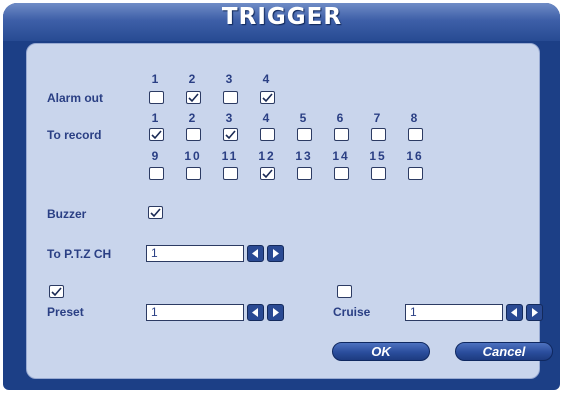 Image resolution: width=564 pixels, height=393 pixels. Describe the element at coordinates (193, 156) in the screenshot. I see `record-channel-number: 10` at that location.